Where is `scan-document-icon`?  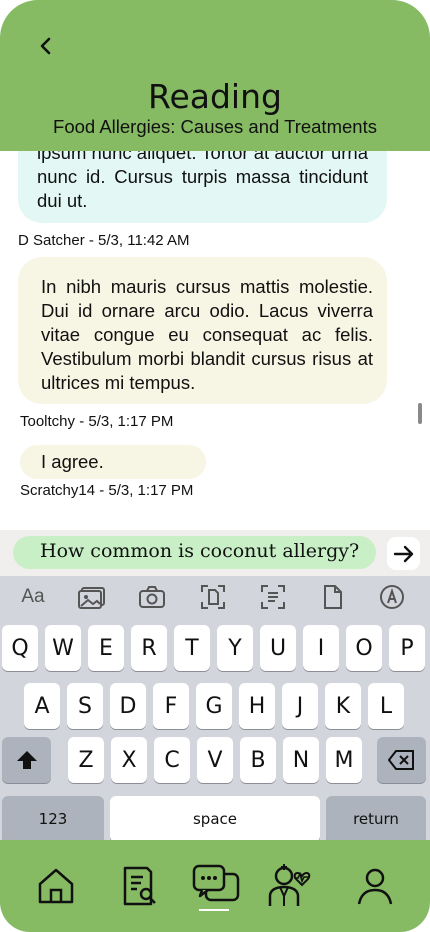 scan-document-icon is located at coordinates (213, 597).